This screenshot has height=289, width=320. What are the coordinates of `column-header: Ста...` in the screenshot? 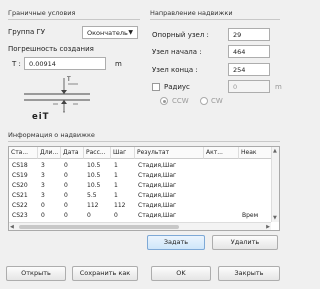 It's located at (23, 153).